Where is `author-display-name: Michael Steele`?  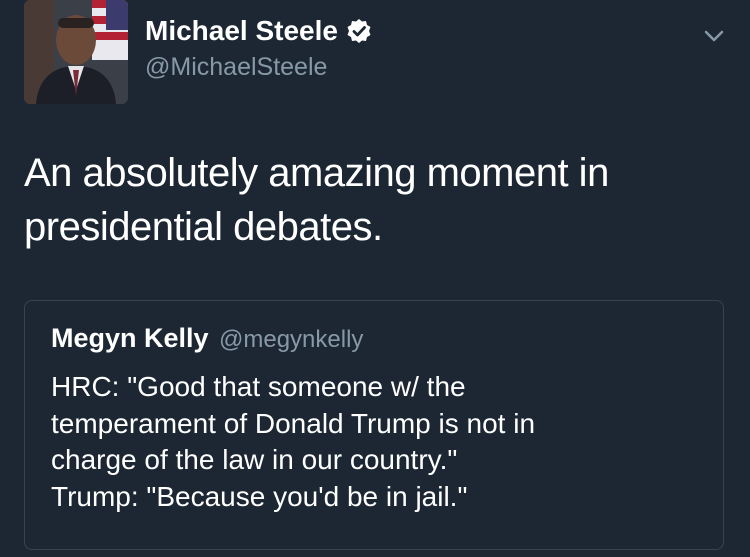
author-display-name: Michael Steele is located at coordinates (258, 31).